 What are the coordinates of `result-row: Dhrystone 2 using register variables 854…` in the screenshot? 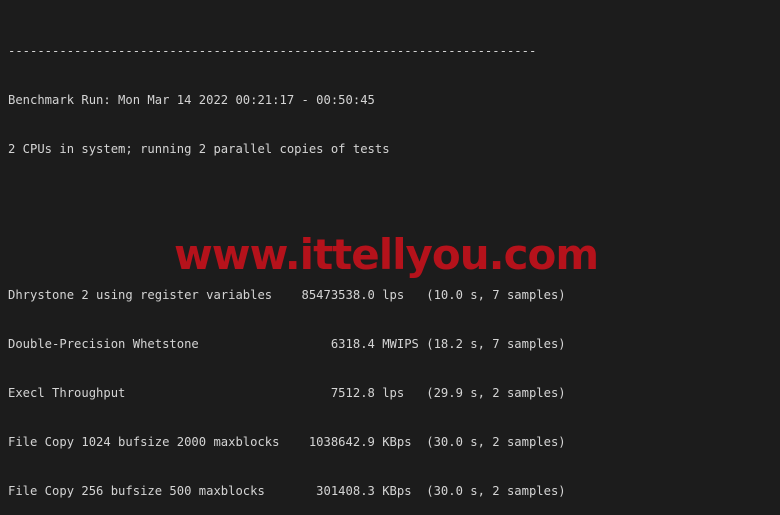 It's located at (287, 295).